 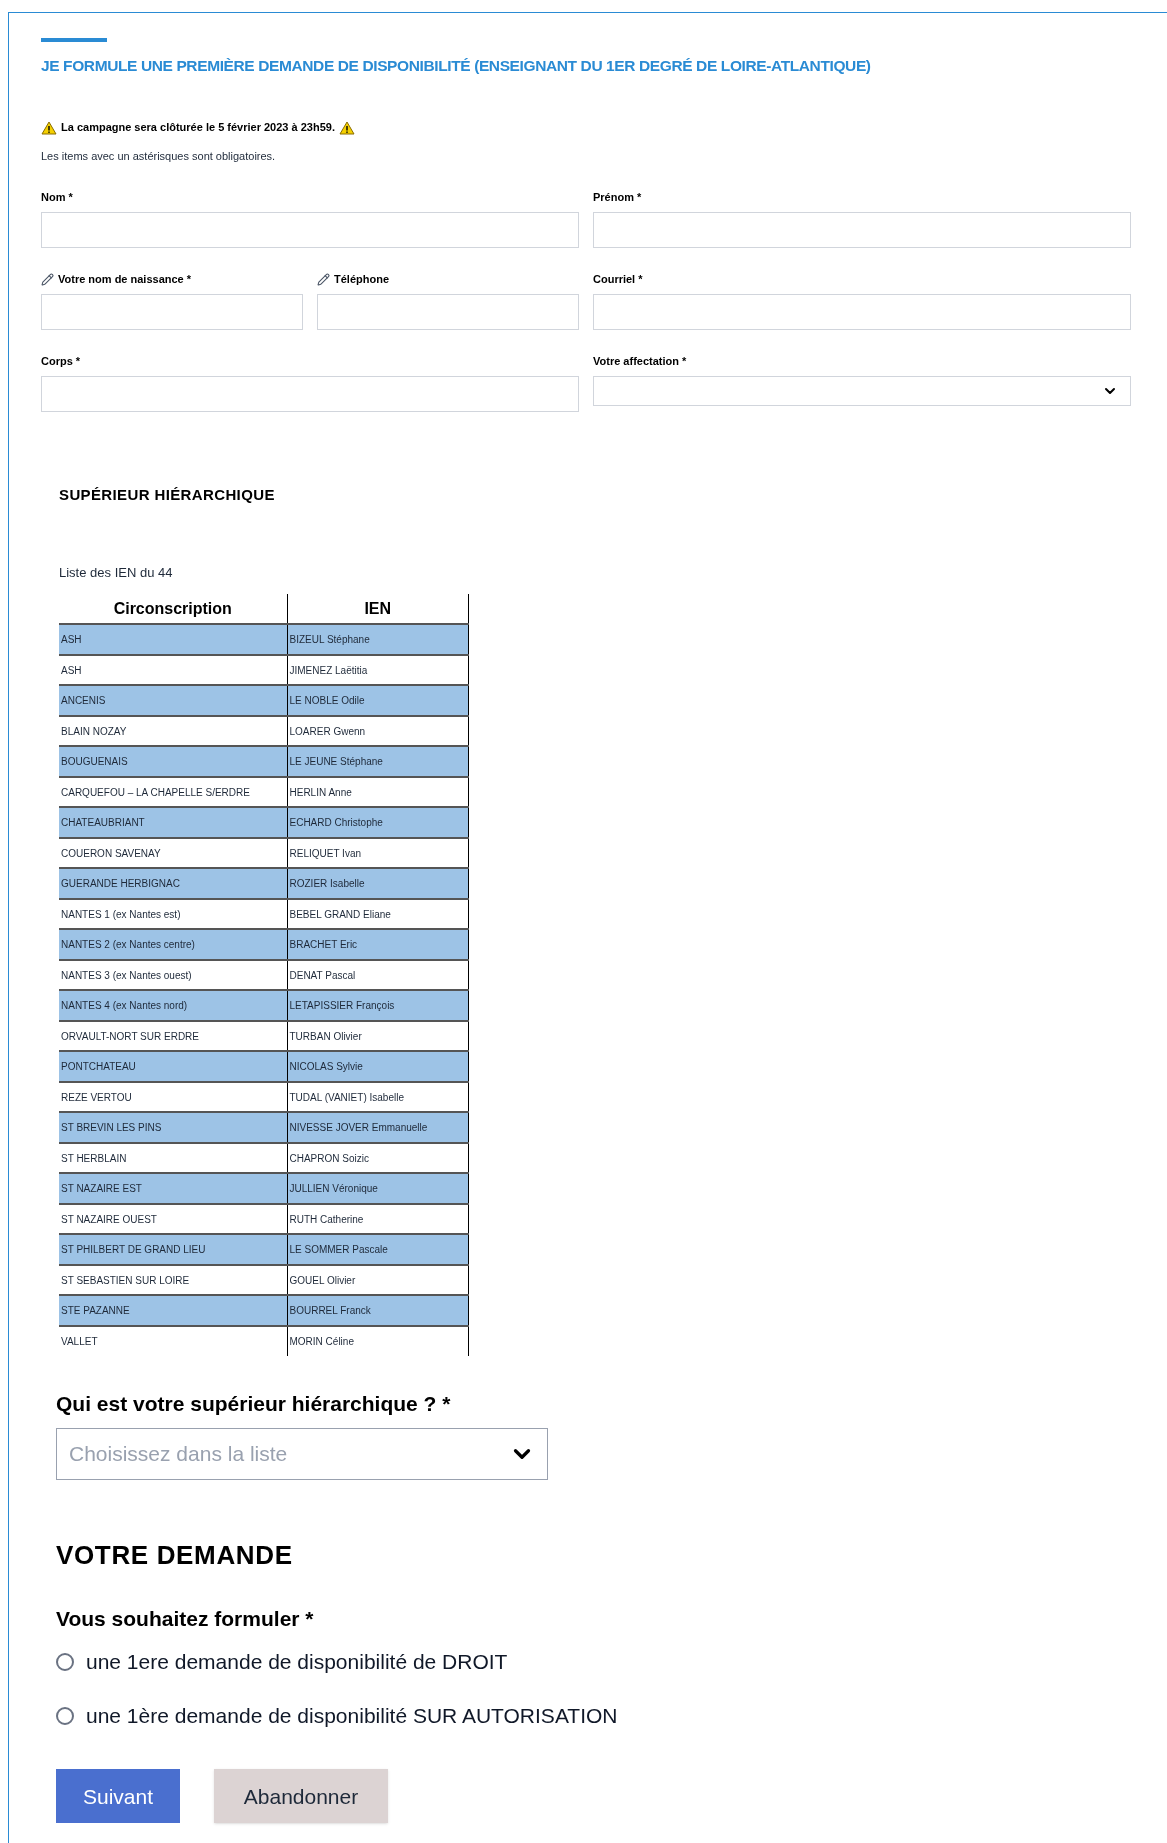 I want to click on table-cell: VALLET, so click(x=173, y=1341).